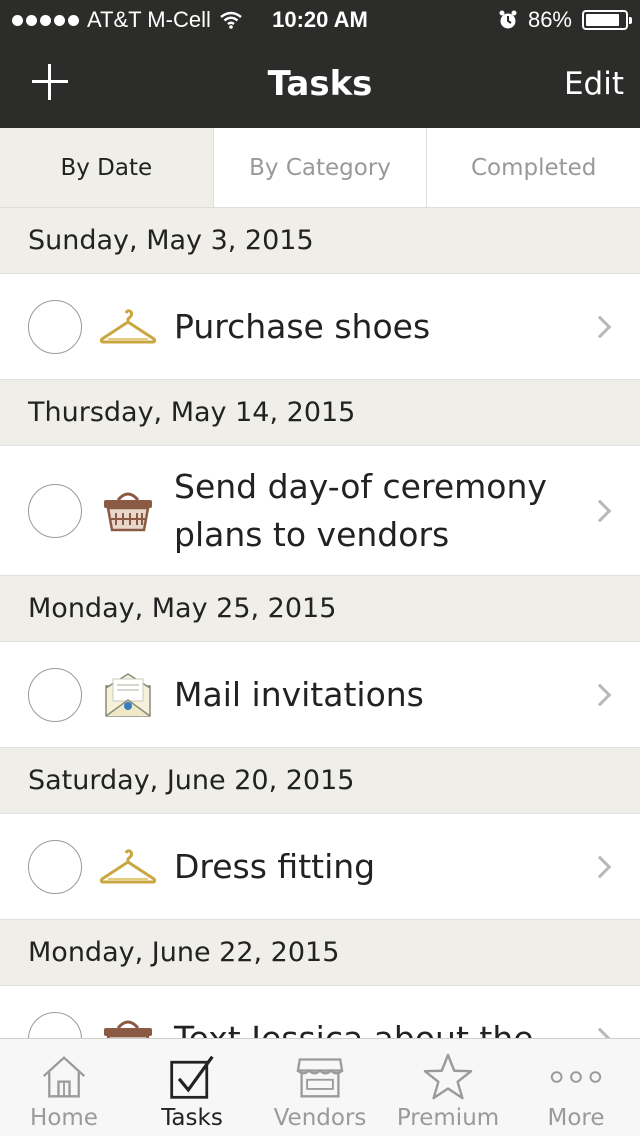 The width and height of the screenshot is (640, 1136). I want to click on tab-by-date: By Date, so click(106, 167).